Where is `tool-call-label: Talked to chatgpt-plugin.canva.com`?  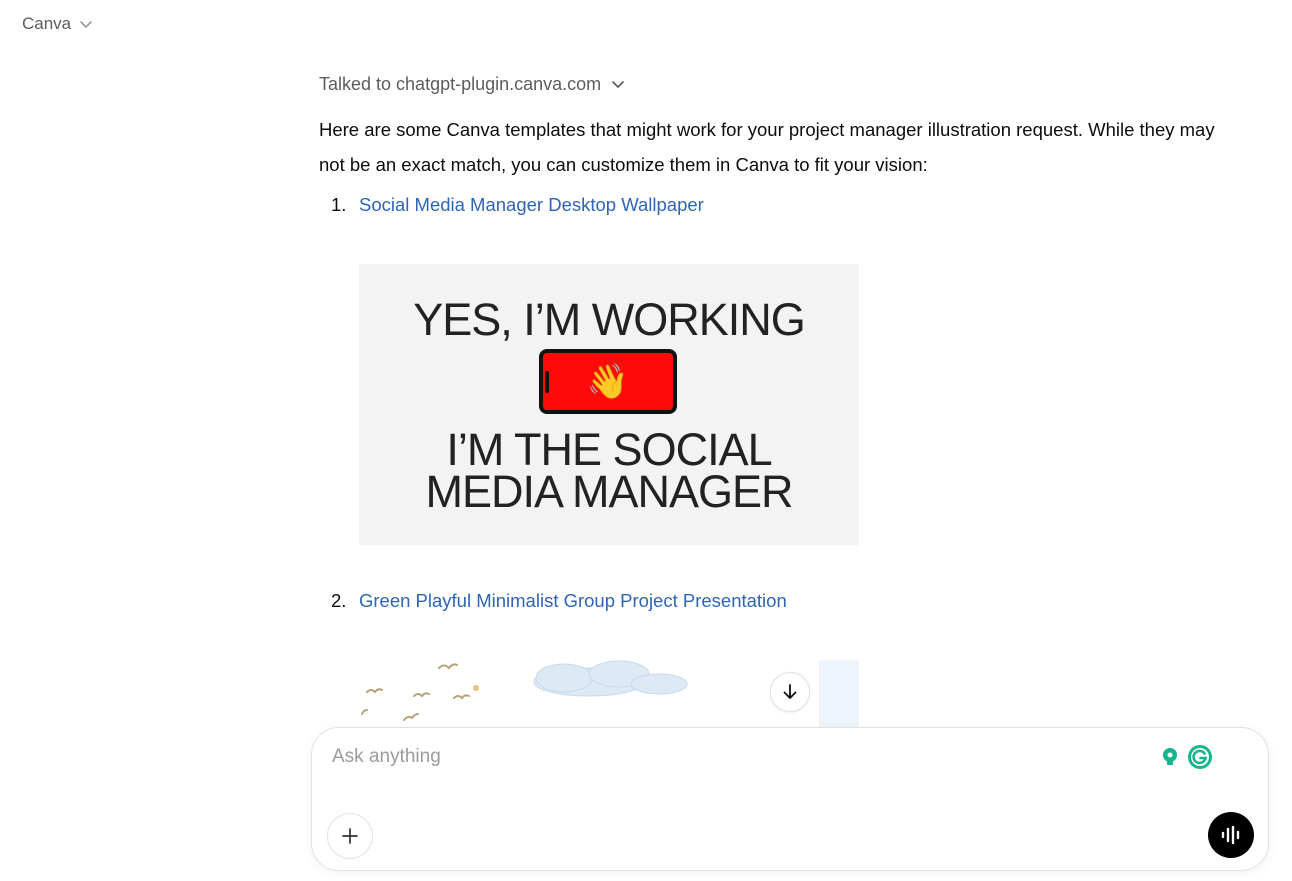
tool-call-label: Talked to chatgpt-plugin.canva.com is located at coordinates (460, 83).